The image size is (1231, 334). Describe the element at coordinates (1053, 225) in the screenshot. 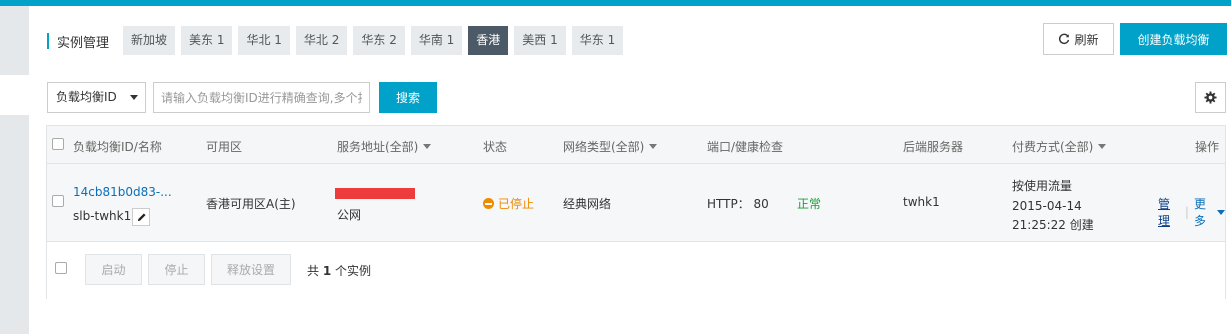

I see `created-time: 21:25:22 创建` at that location.